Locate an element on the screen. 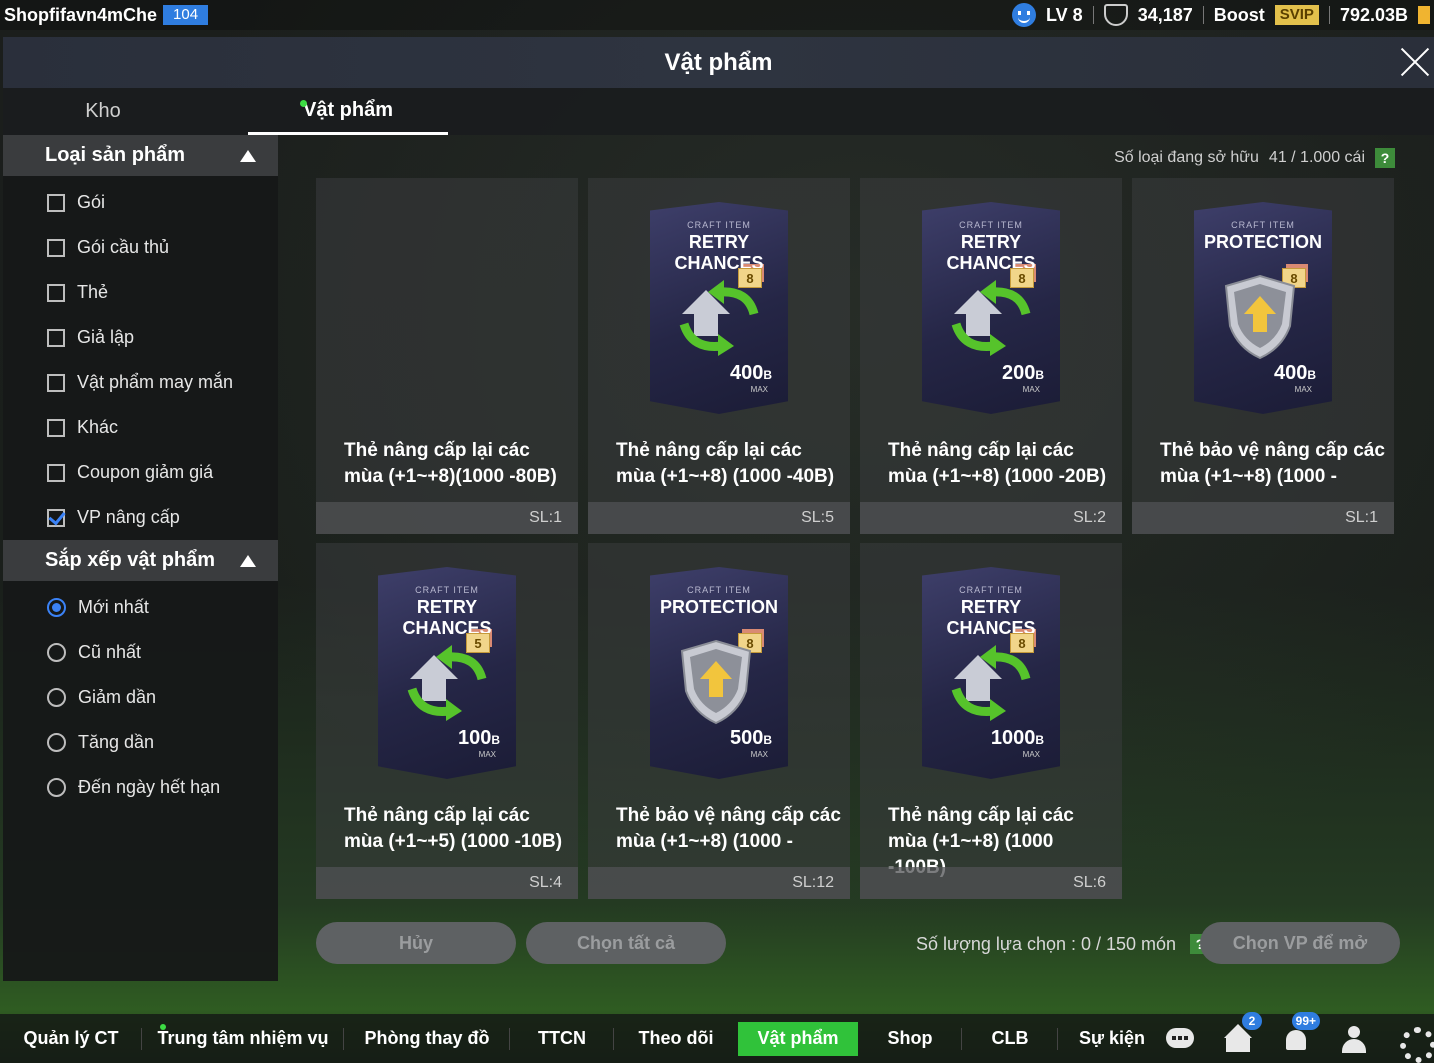 The height and width of the screenshot is (1063, 1434). filter-khac: Khác is located at coordinates (140, 427).